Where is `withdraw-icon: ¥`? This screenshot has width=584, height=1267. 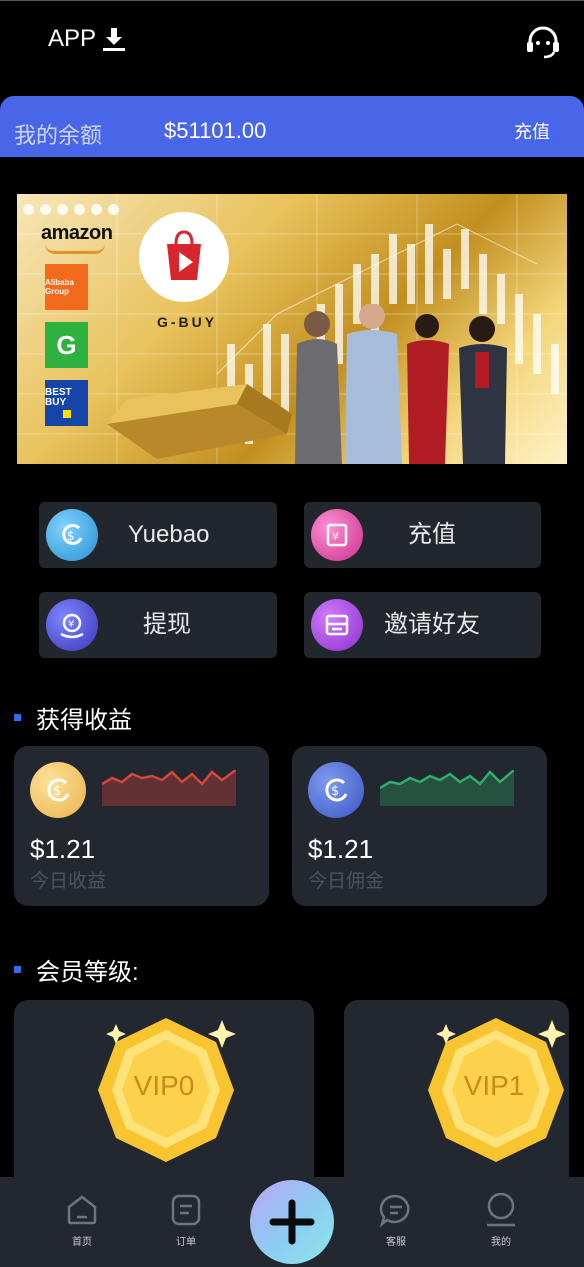
withdraw-icon: ¥ is located at coordinates (72, 625).